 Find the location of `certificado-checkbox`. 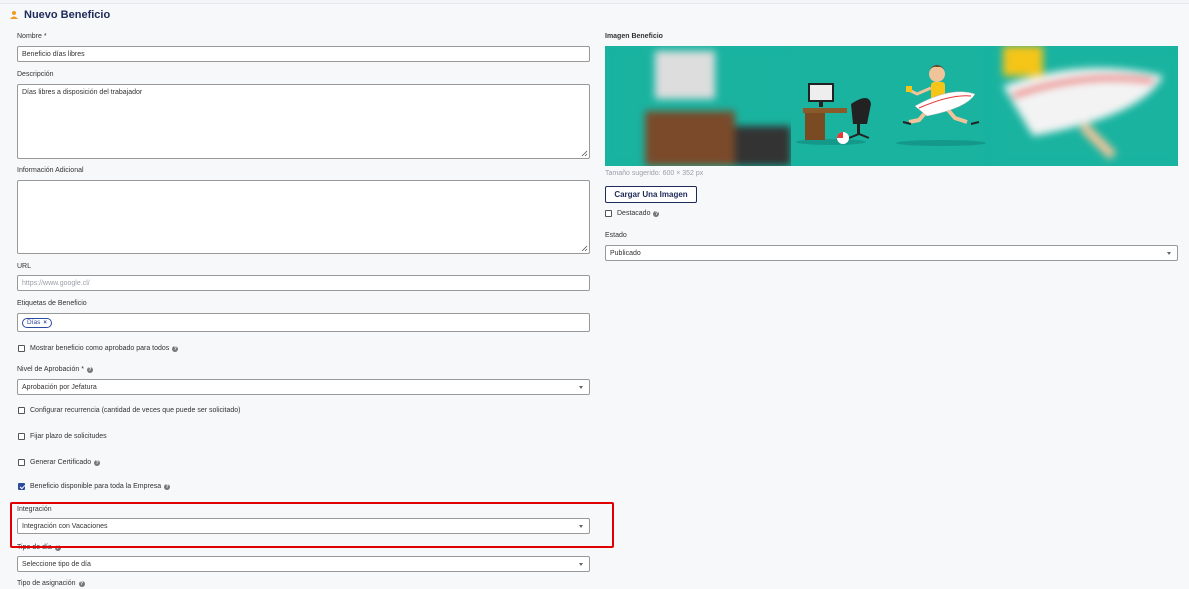

certificado-checkbox is located at coordinates (21, 462).